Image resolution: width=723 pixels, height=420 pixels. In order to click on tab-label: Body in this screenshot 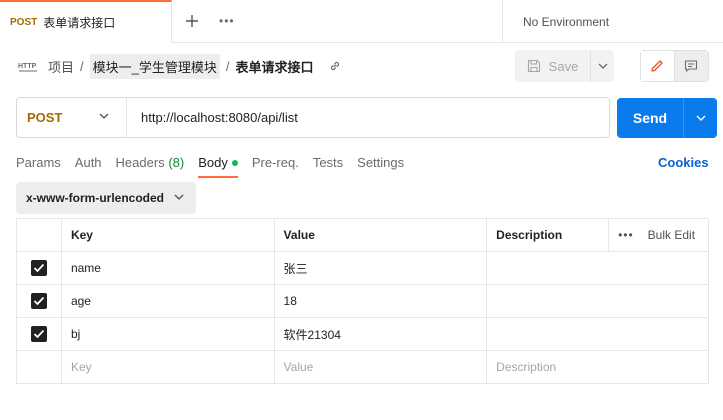, I will do `click(213, 162)`.